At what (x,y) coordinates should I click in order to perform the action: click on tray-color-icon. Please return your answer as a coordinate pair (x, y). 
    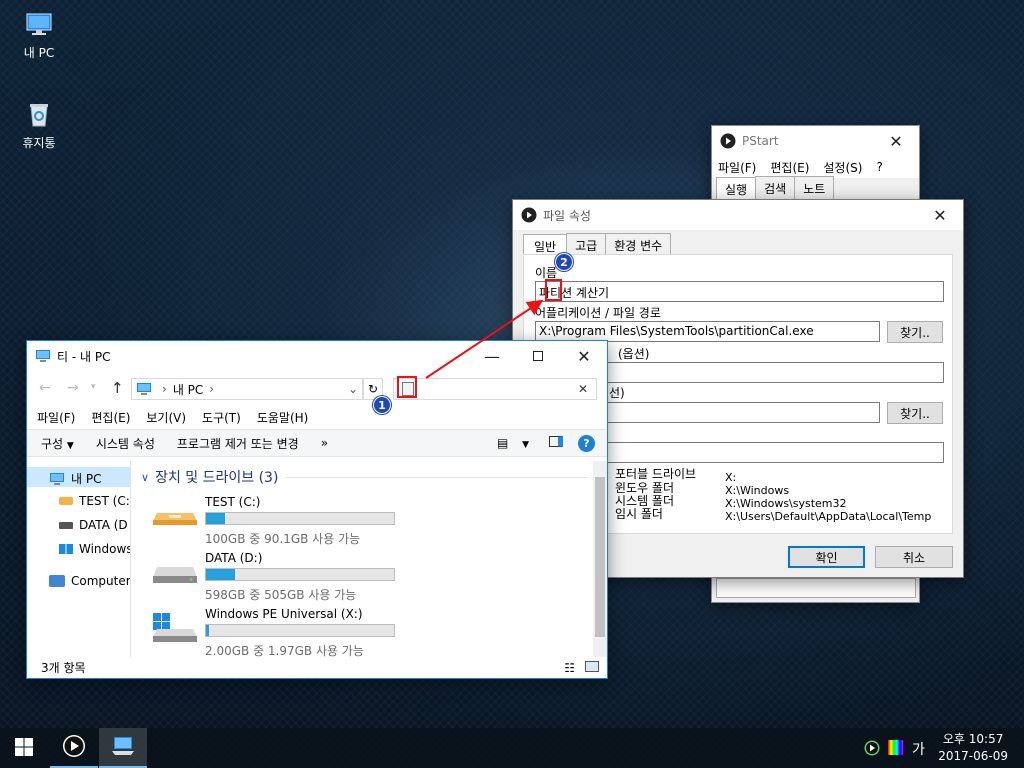
    Looking at the image, I should click on (895, 747).